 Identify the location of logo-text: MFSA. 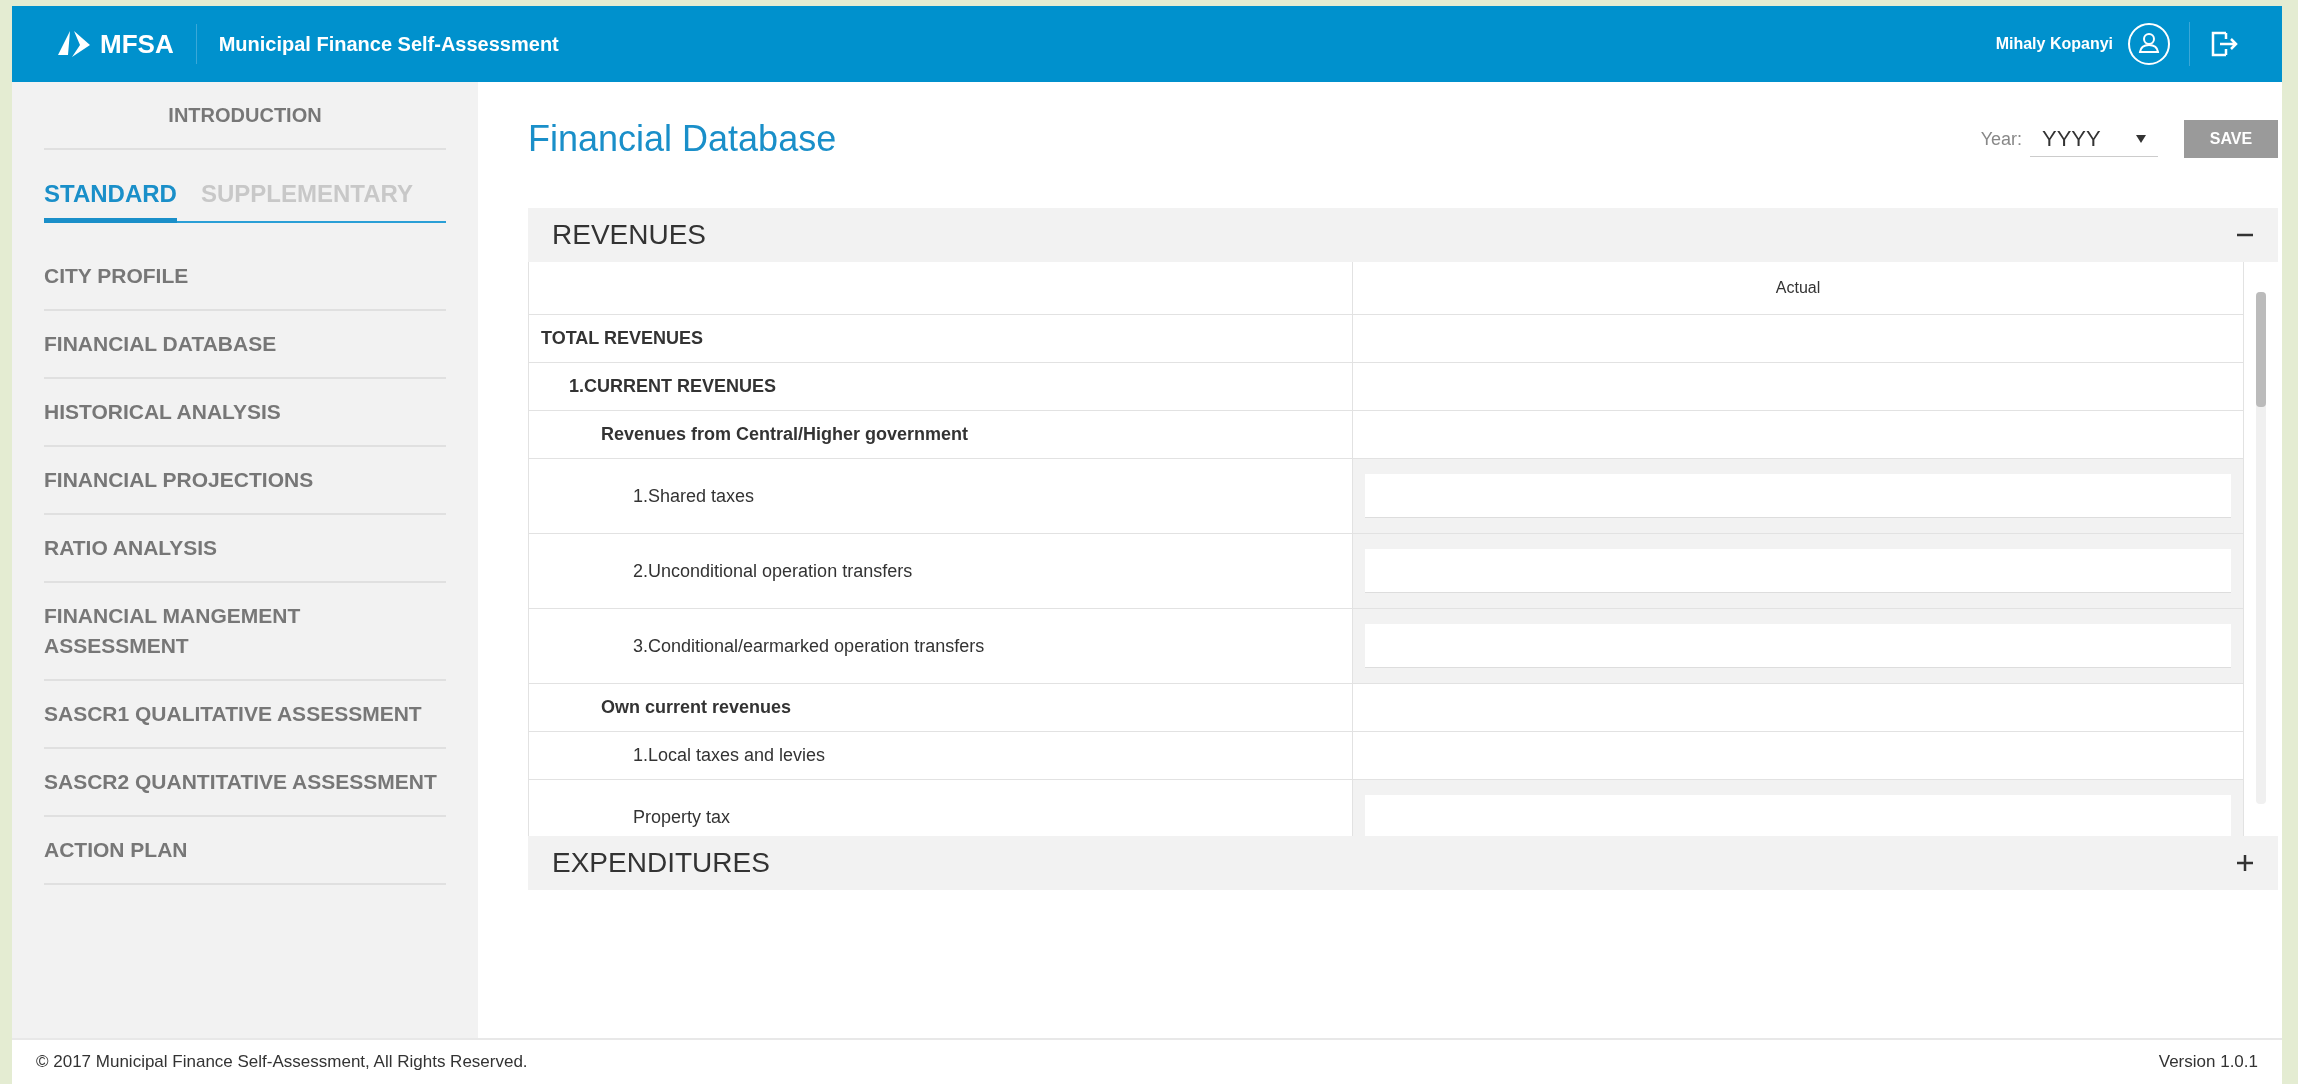
(137, 44).